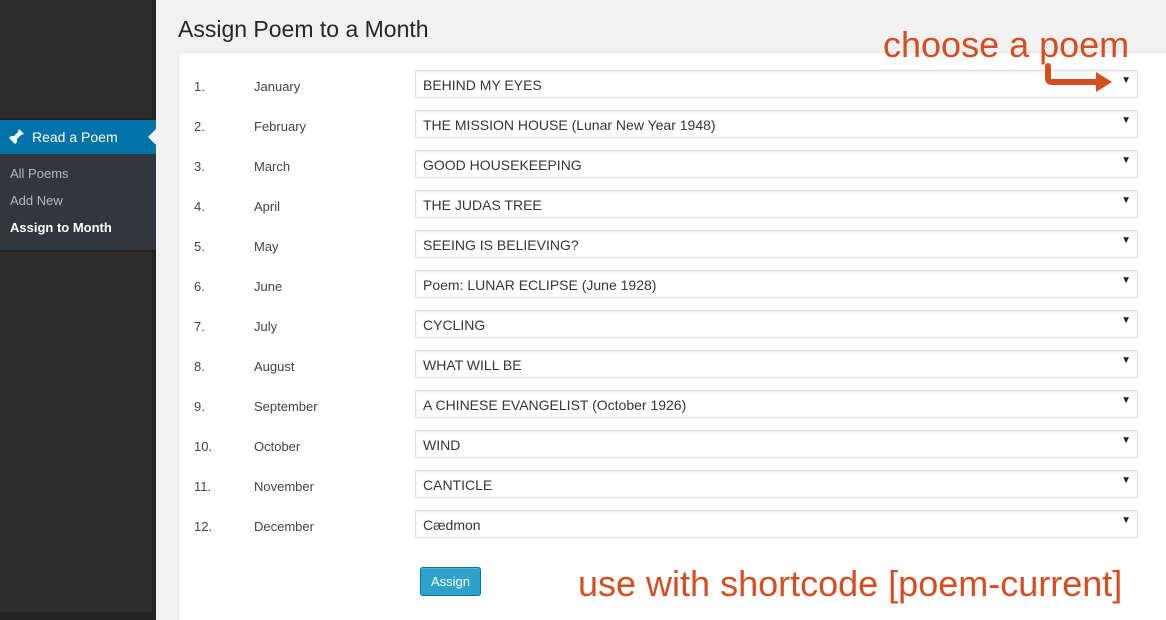 The image size is (1166, 620). I want to click on row-number: 5., so click(199, 246).